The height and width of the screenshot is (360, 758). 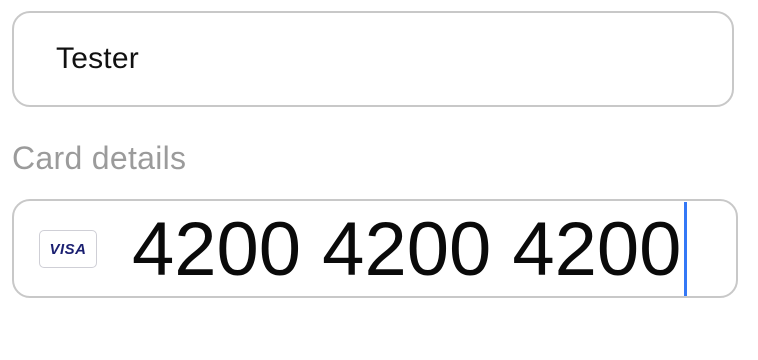 I want to click on cardholder-name-value: Tester, so click(x=97, y=58).